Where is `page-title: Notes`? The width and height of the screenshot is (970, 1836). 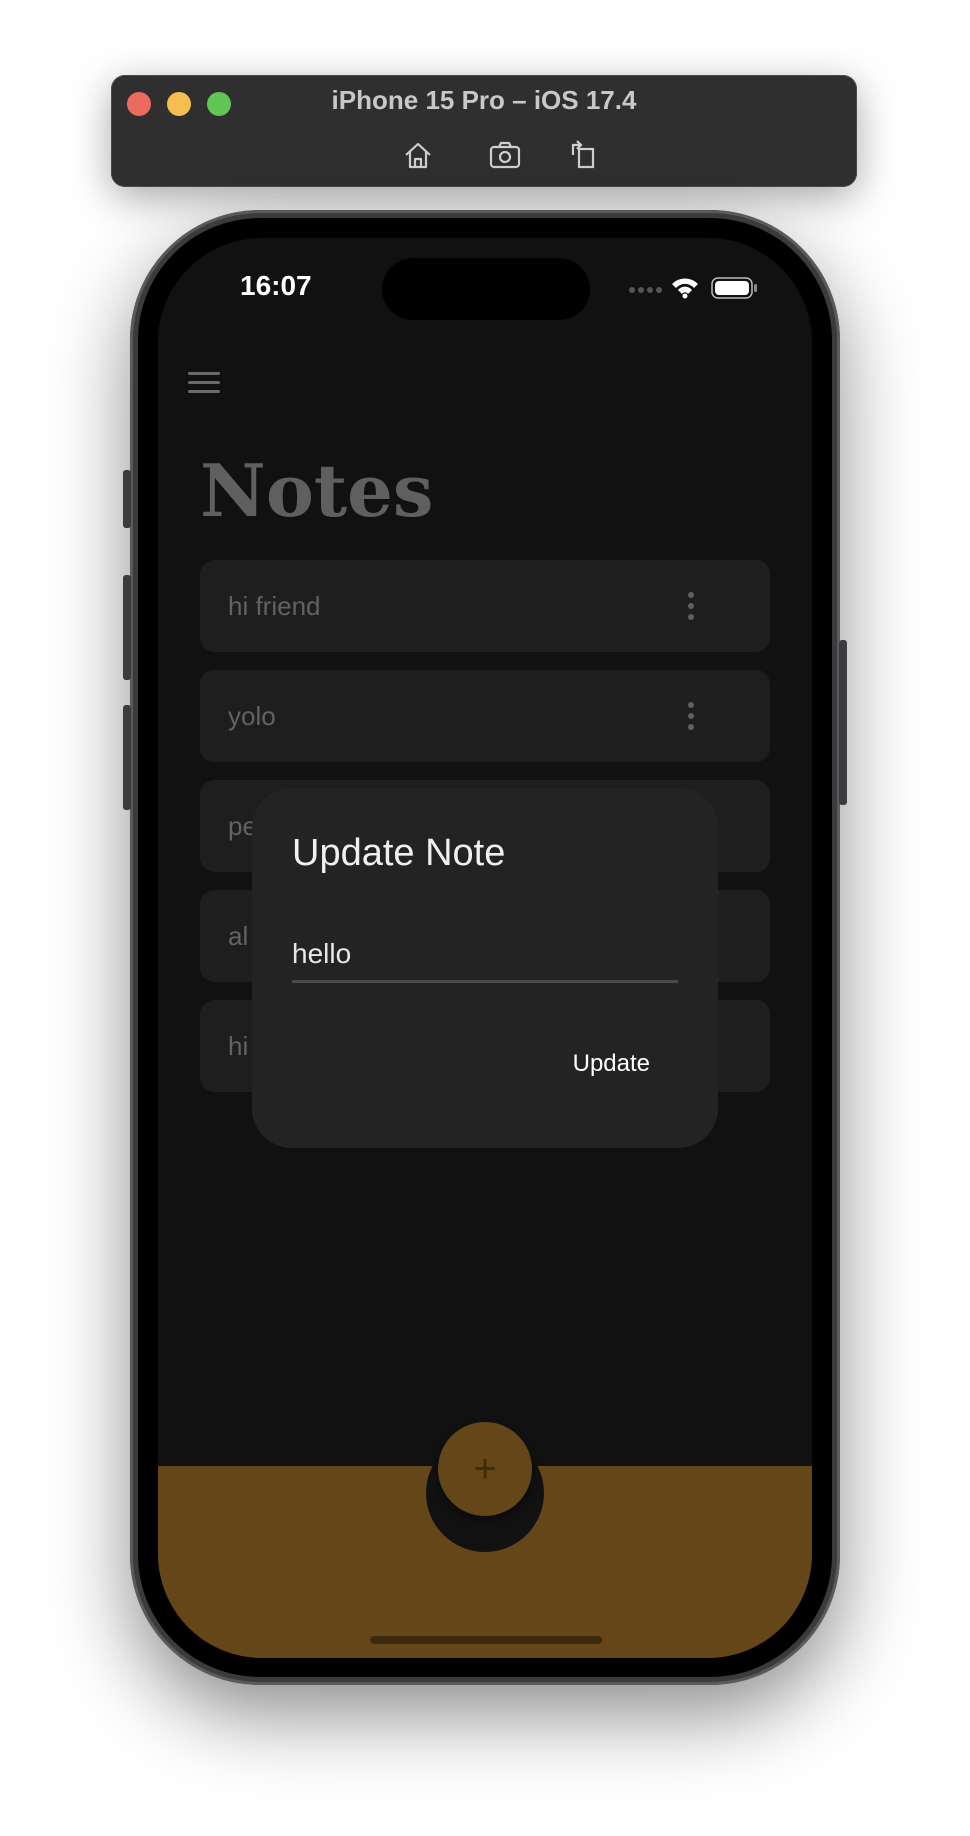
page-title: Notes is located at coordinates (317, 490).